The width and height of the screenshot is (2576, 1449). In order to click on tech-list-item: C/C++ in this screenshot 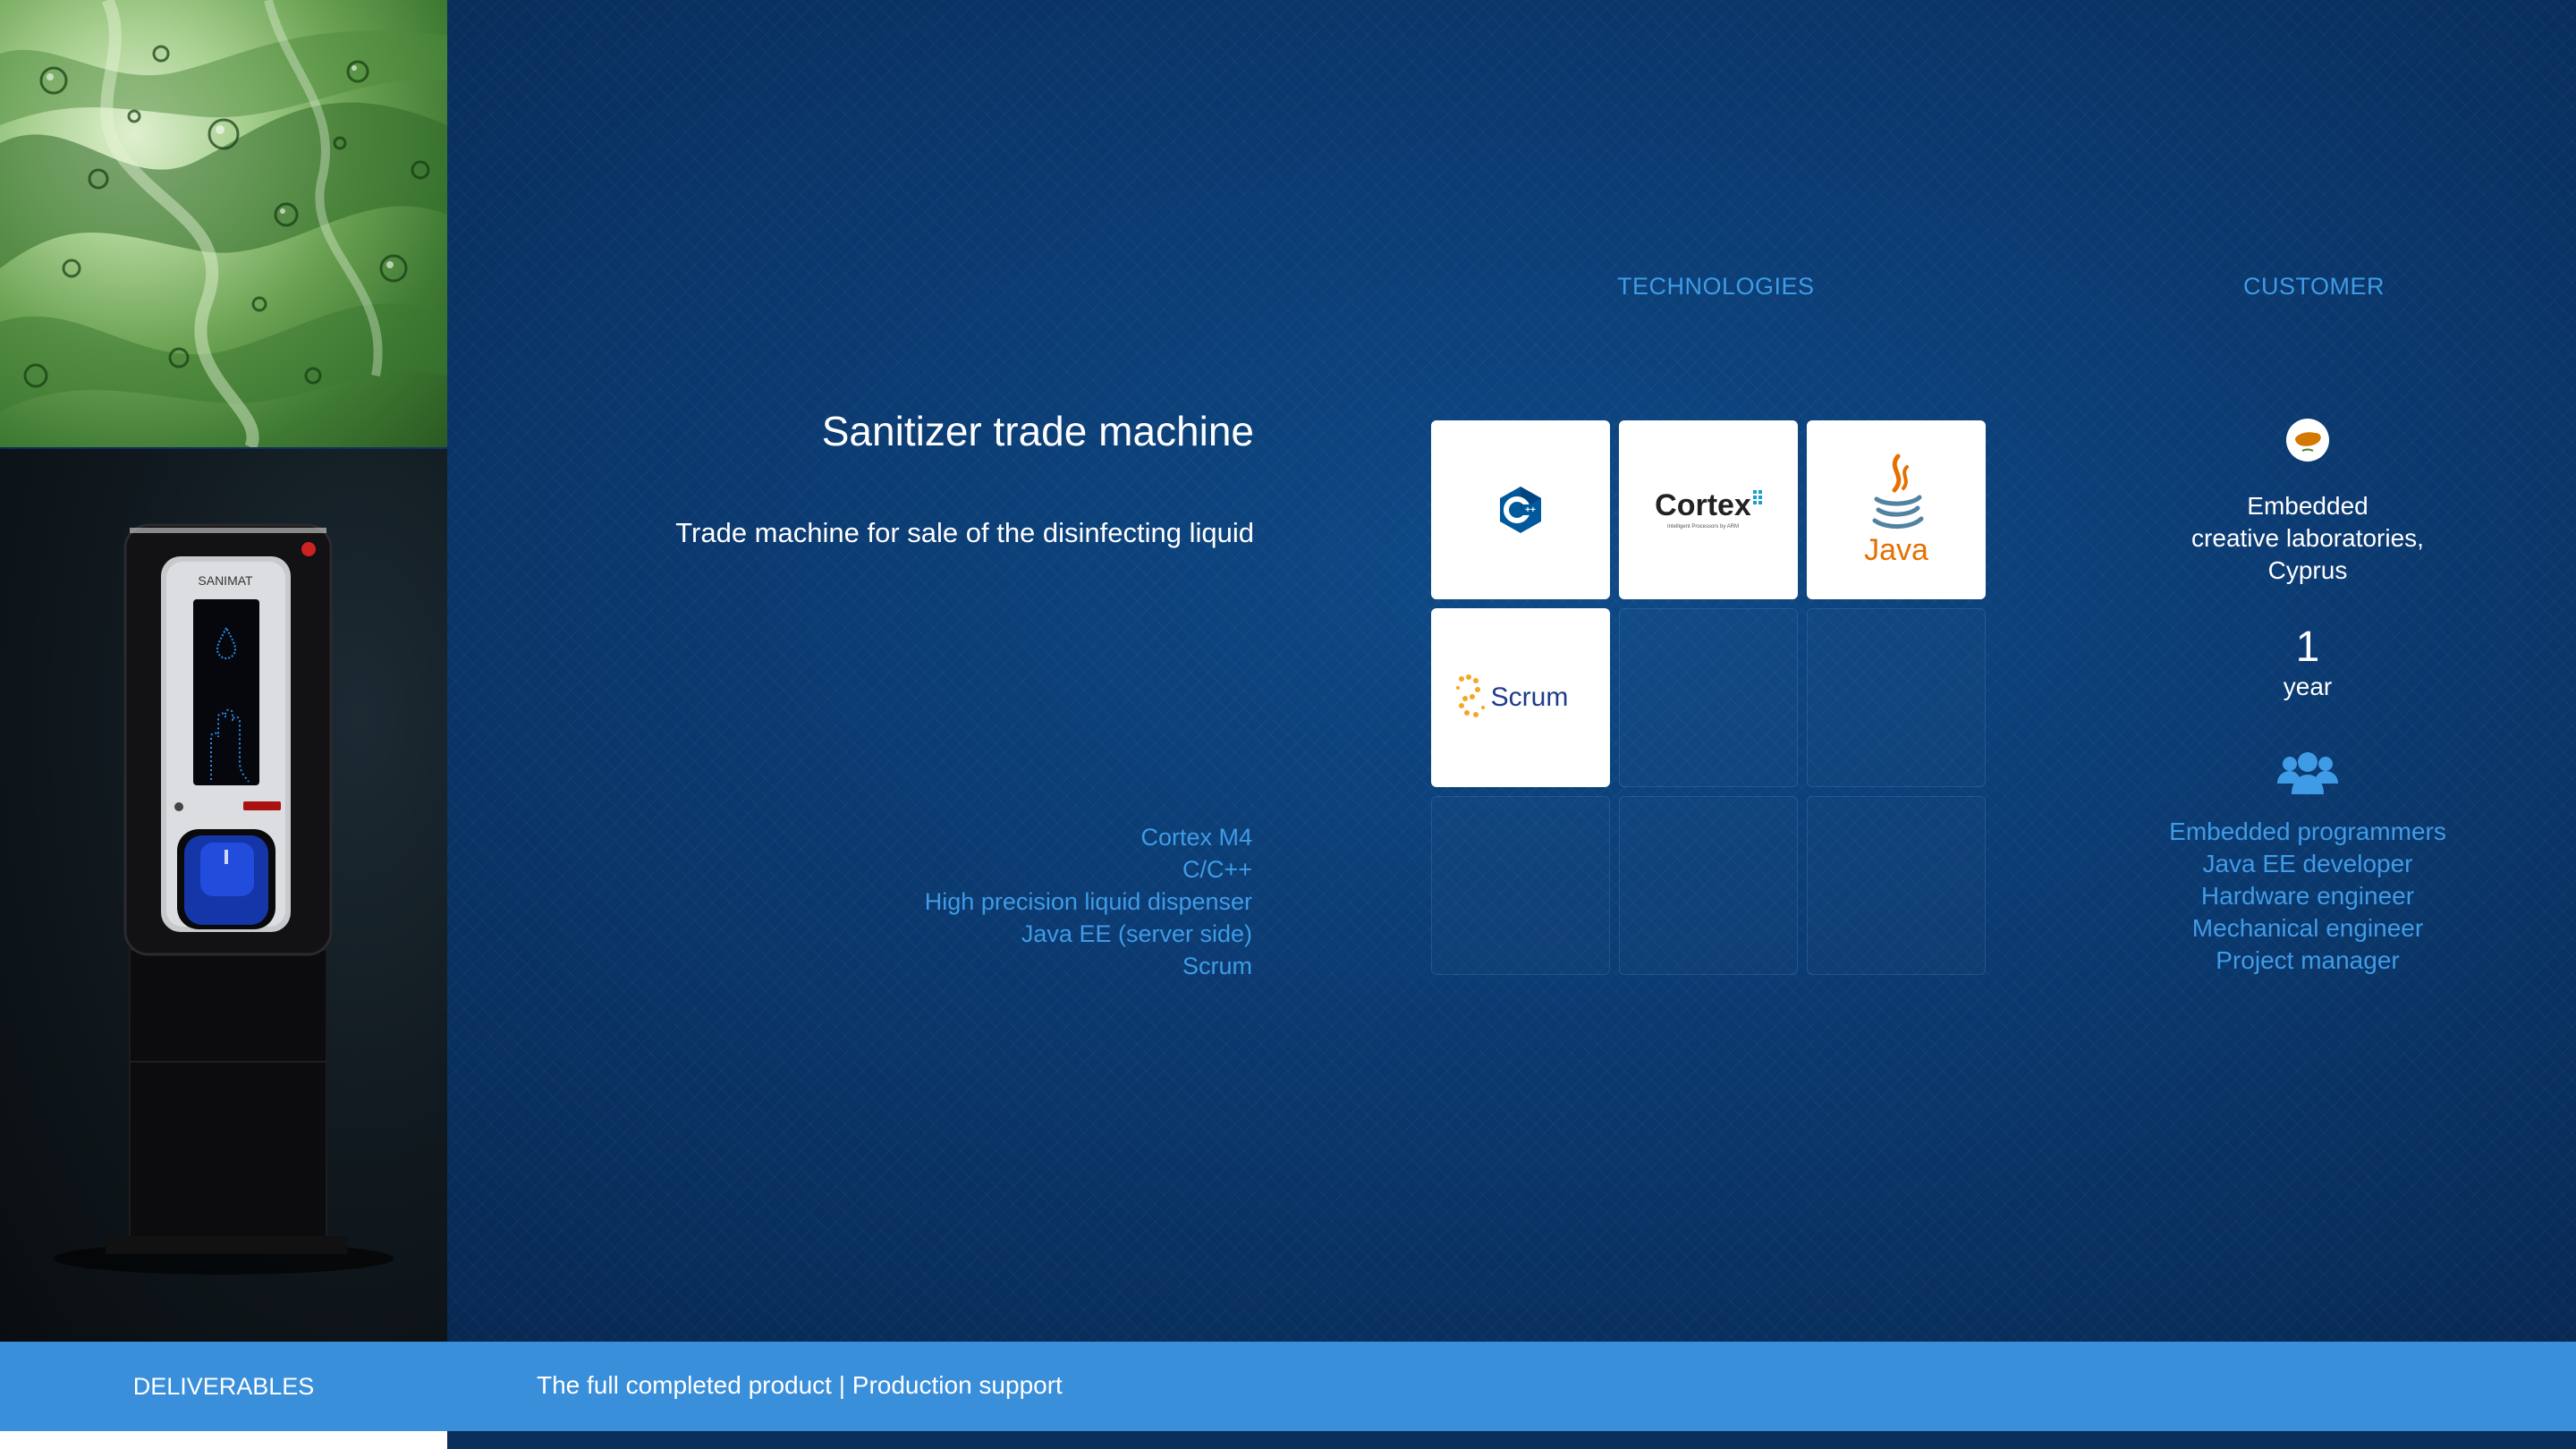, I will do `click(1217, 869)`.